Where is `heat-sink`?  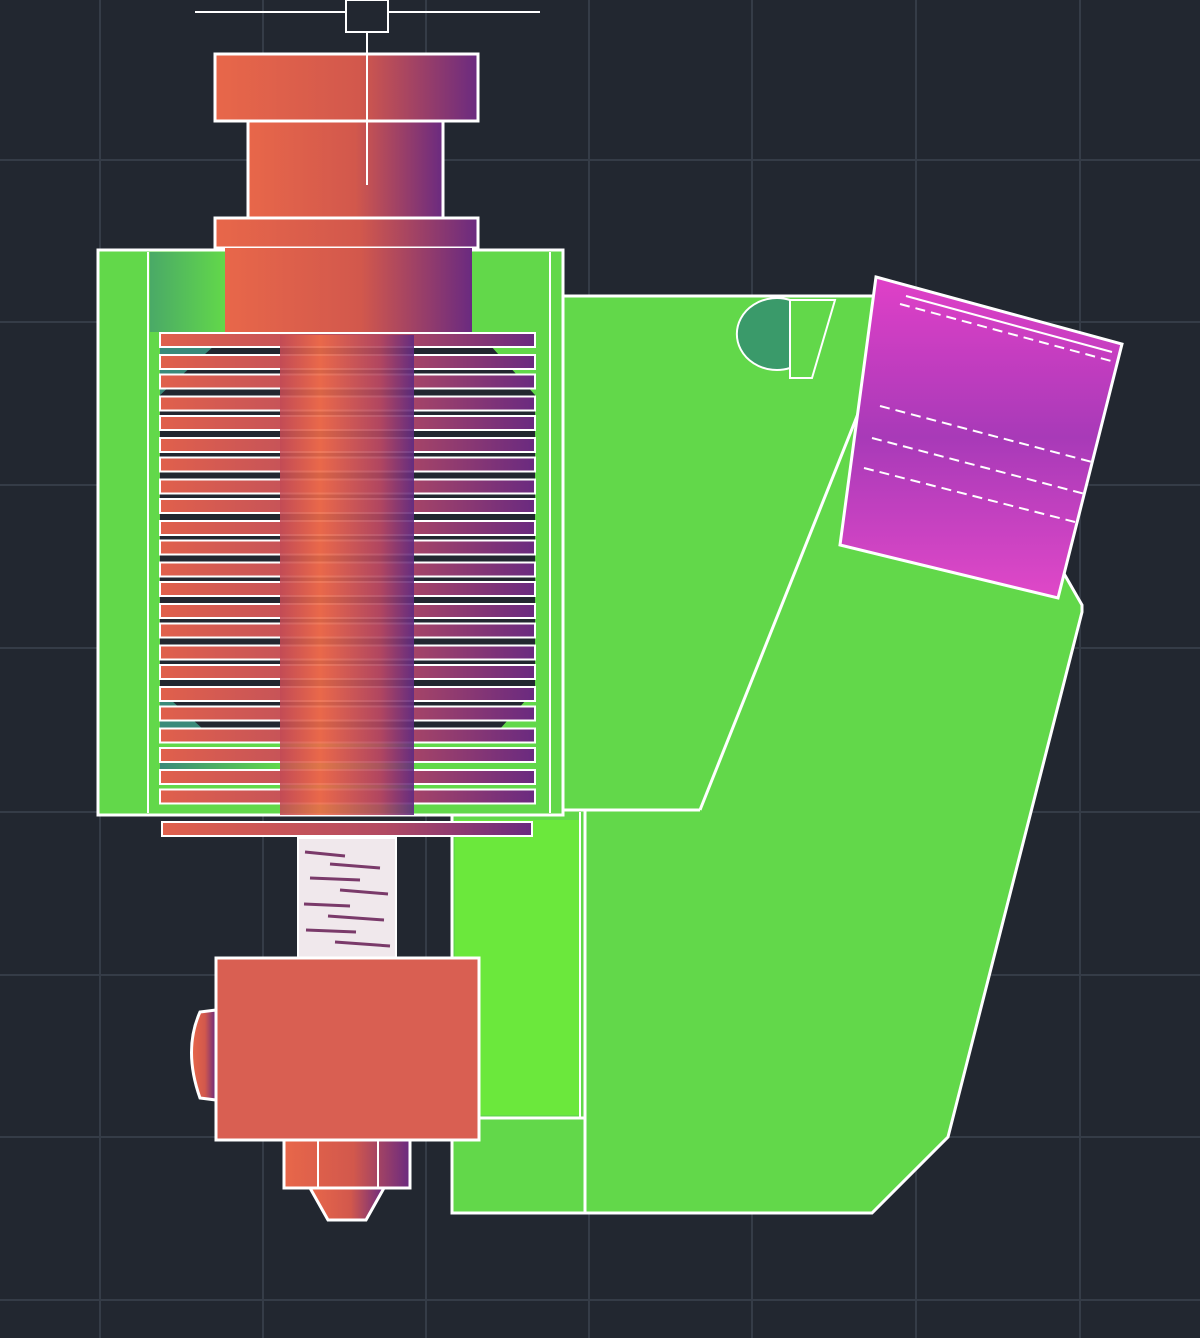
heat-sink is located at coordinates (346, 192).